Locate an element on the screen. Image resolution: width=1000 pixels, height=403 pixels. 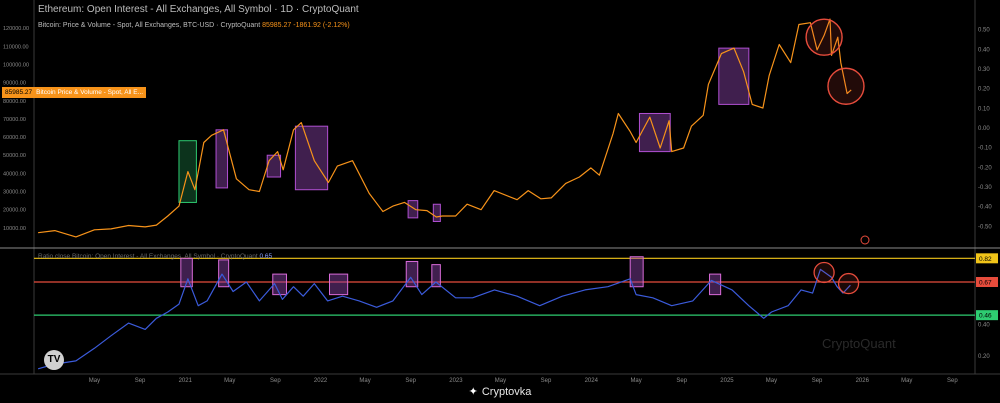
watermark: CryptoQuant is located at coordinates (859, 343).